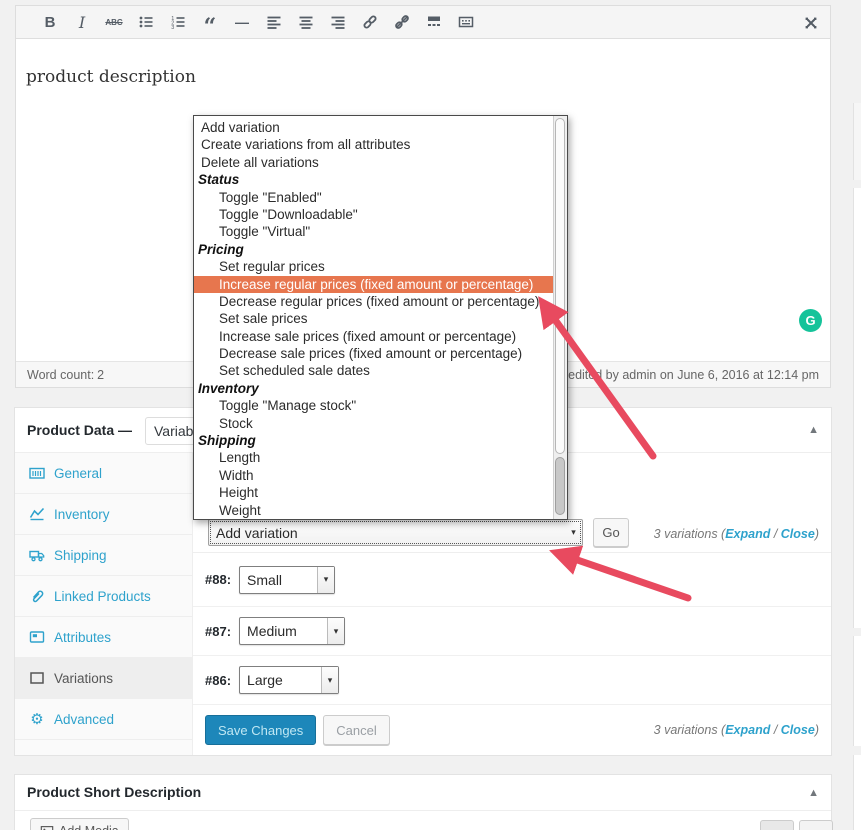 The height and width of the screenshot is (830, 861). I want to click on italic-button: I, so click(82, 22).